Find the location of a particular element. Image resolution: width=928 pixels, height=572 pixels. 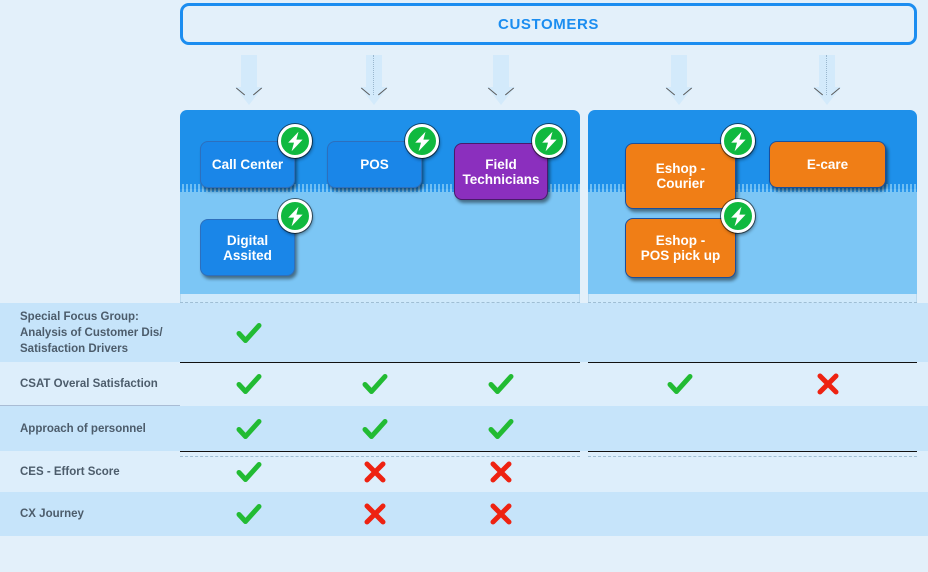

channel-chip-label: POS is located at coordinates (374, 164).